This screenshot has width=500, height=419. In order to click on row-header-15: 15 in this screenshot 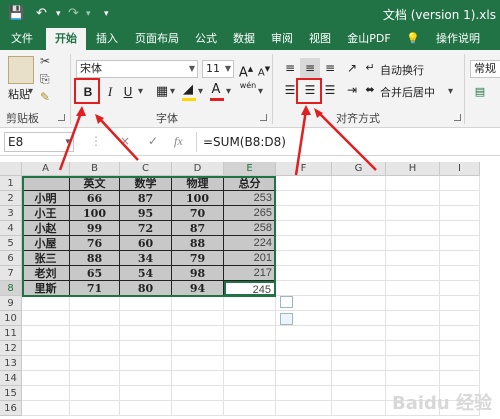, I will do `click(11, 393)`.